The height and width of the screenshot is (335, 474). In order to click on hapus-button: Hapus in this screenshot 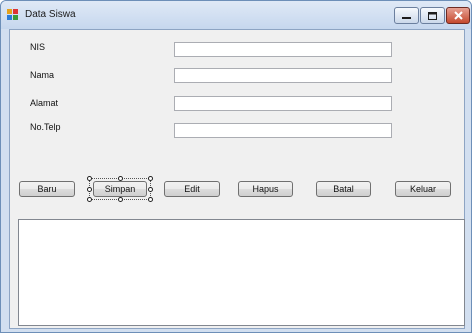, I will do `click(265, 189)`.